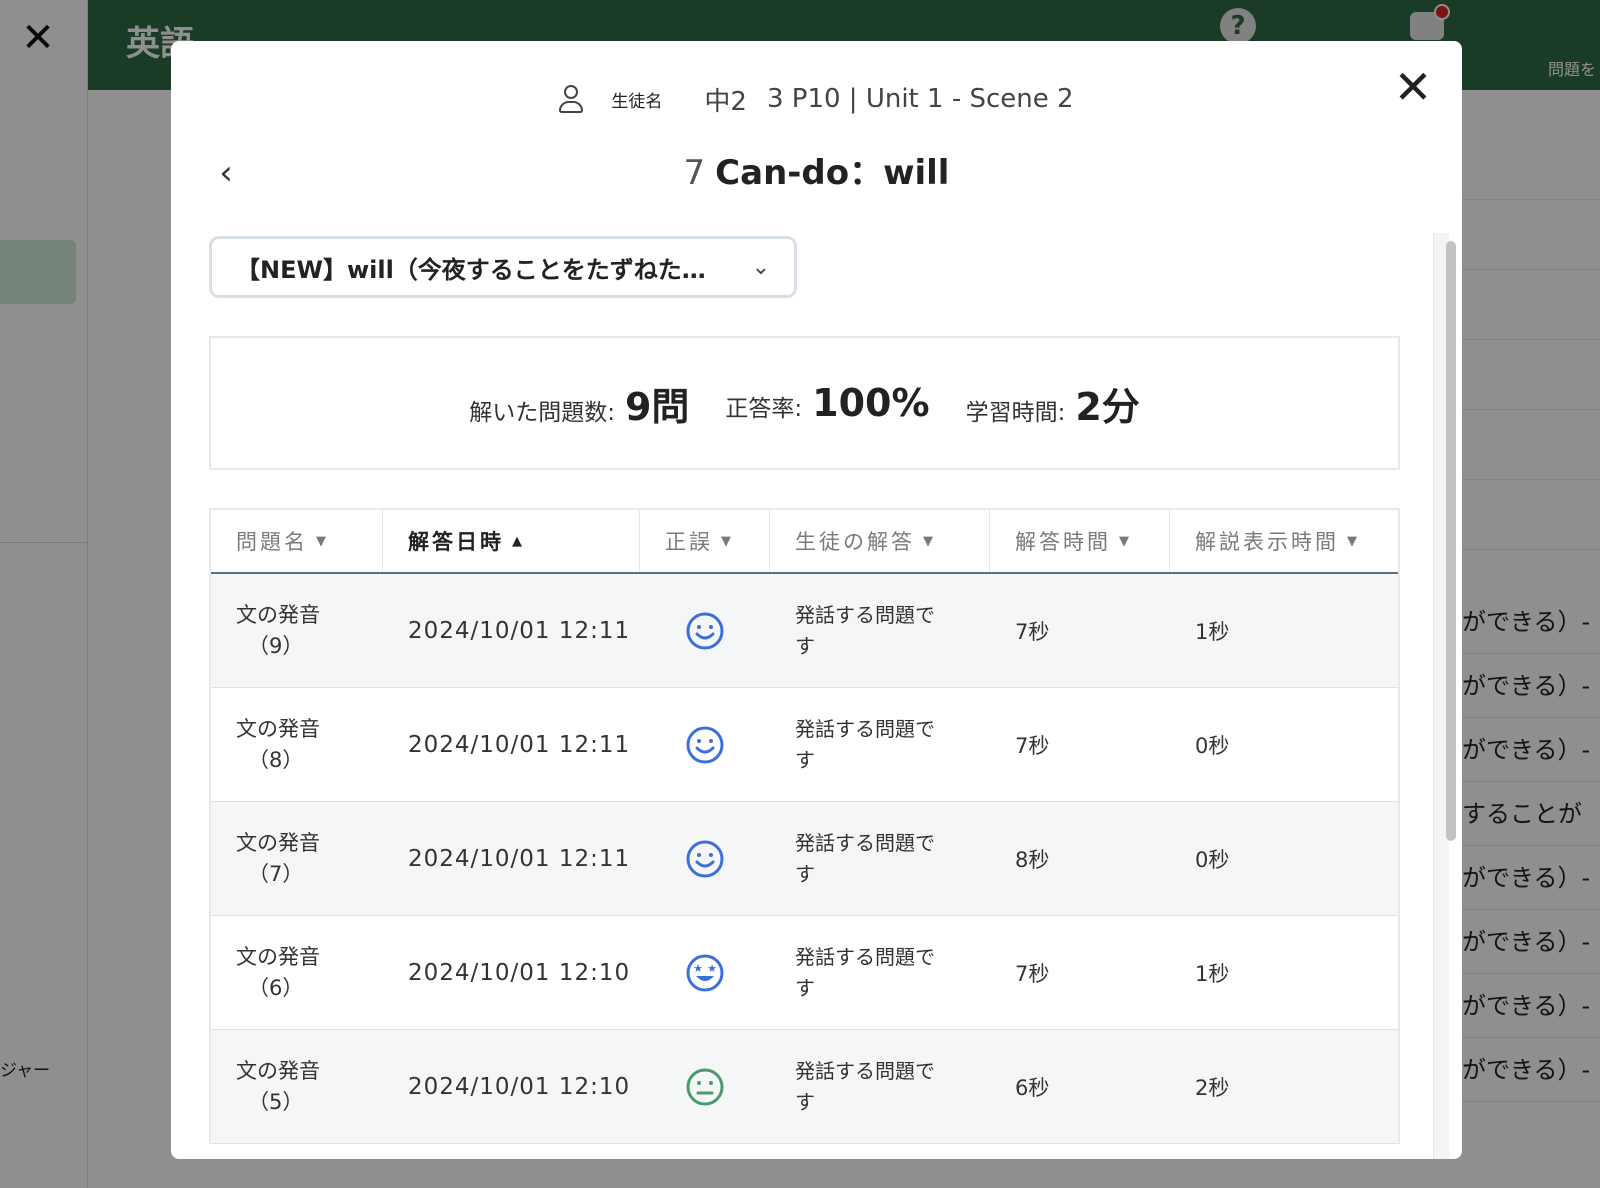 Image resolution: width=1600 pixels, height=1188 pixels. What do you see at coordinates (278, 858) in the screenshot?
I see `cell-problem-name: 文の発音 （7）` at bounding box center [278, 858].